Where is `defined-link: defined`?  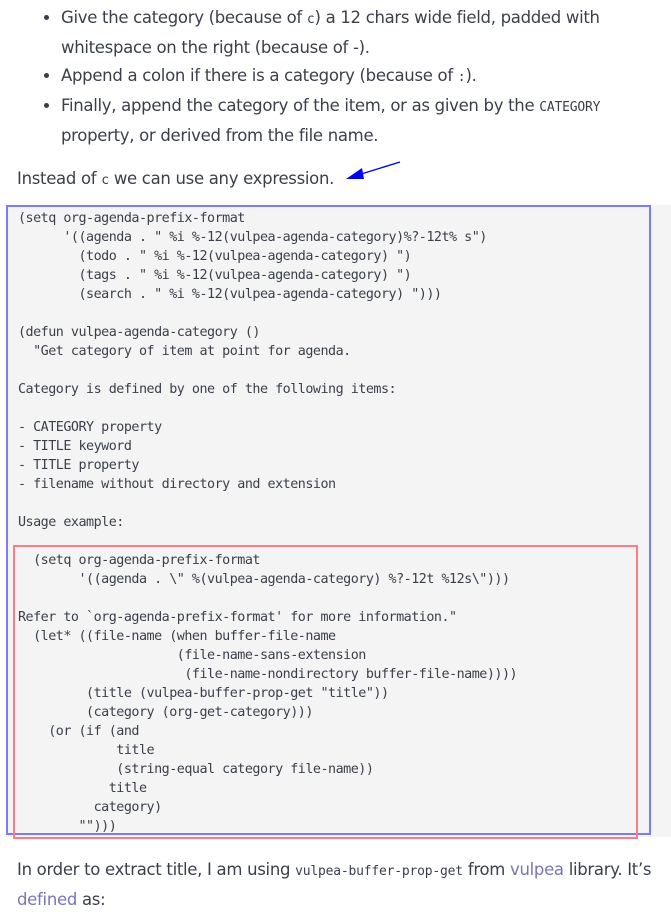
defined-link: defined is located at coordinates (47, 899).